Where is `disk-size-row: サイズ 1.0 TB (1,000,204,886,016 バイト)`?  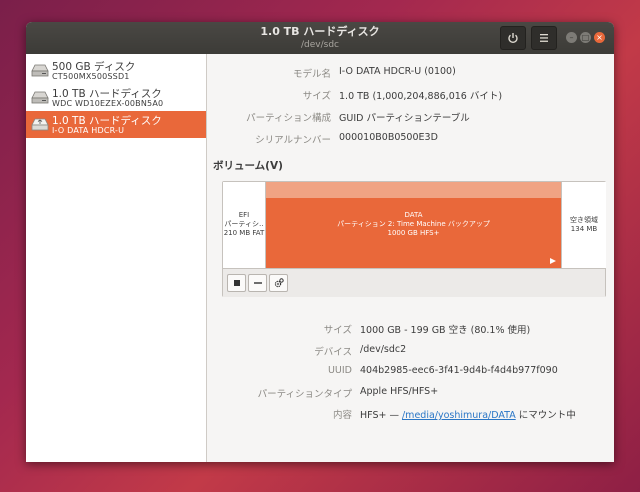 disk-size-row: サイズ 1.0 TB (1,000,204,886,016 バイト) is located at coordinates (410, 95).